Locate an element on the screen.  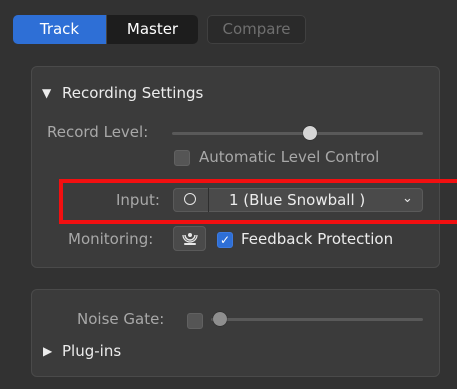
automatic-level-control-label: Automatic Level Control is located at coordinates (289, 157).